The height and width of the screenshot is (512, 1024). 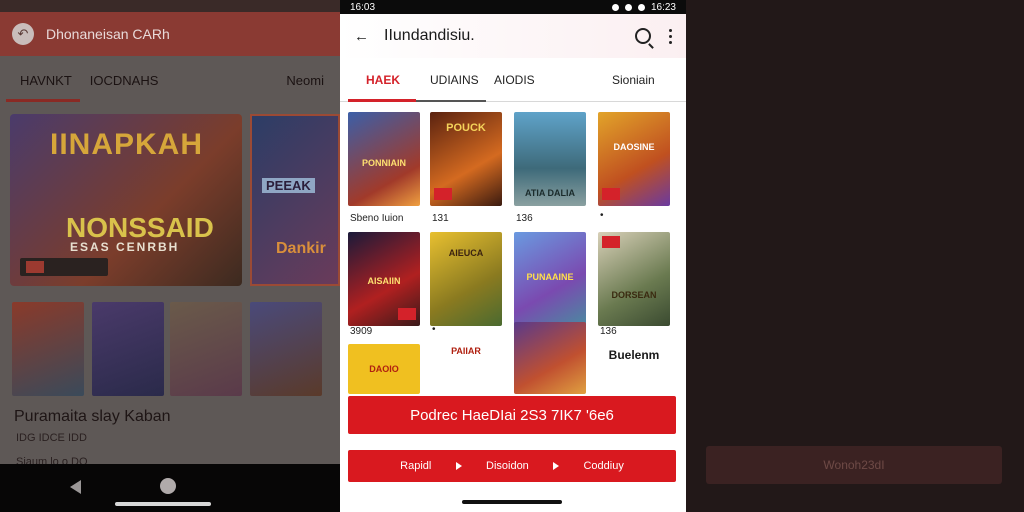 I want to click on game-tile: AIEUCA, so click(x=466, y=279).